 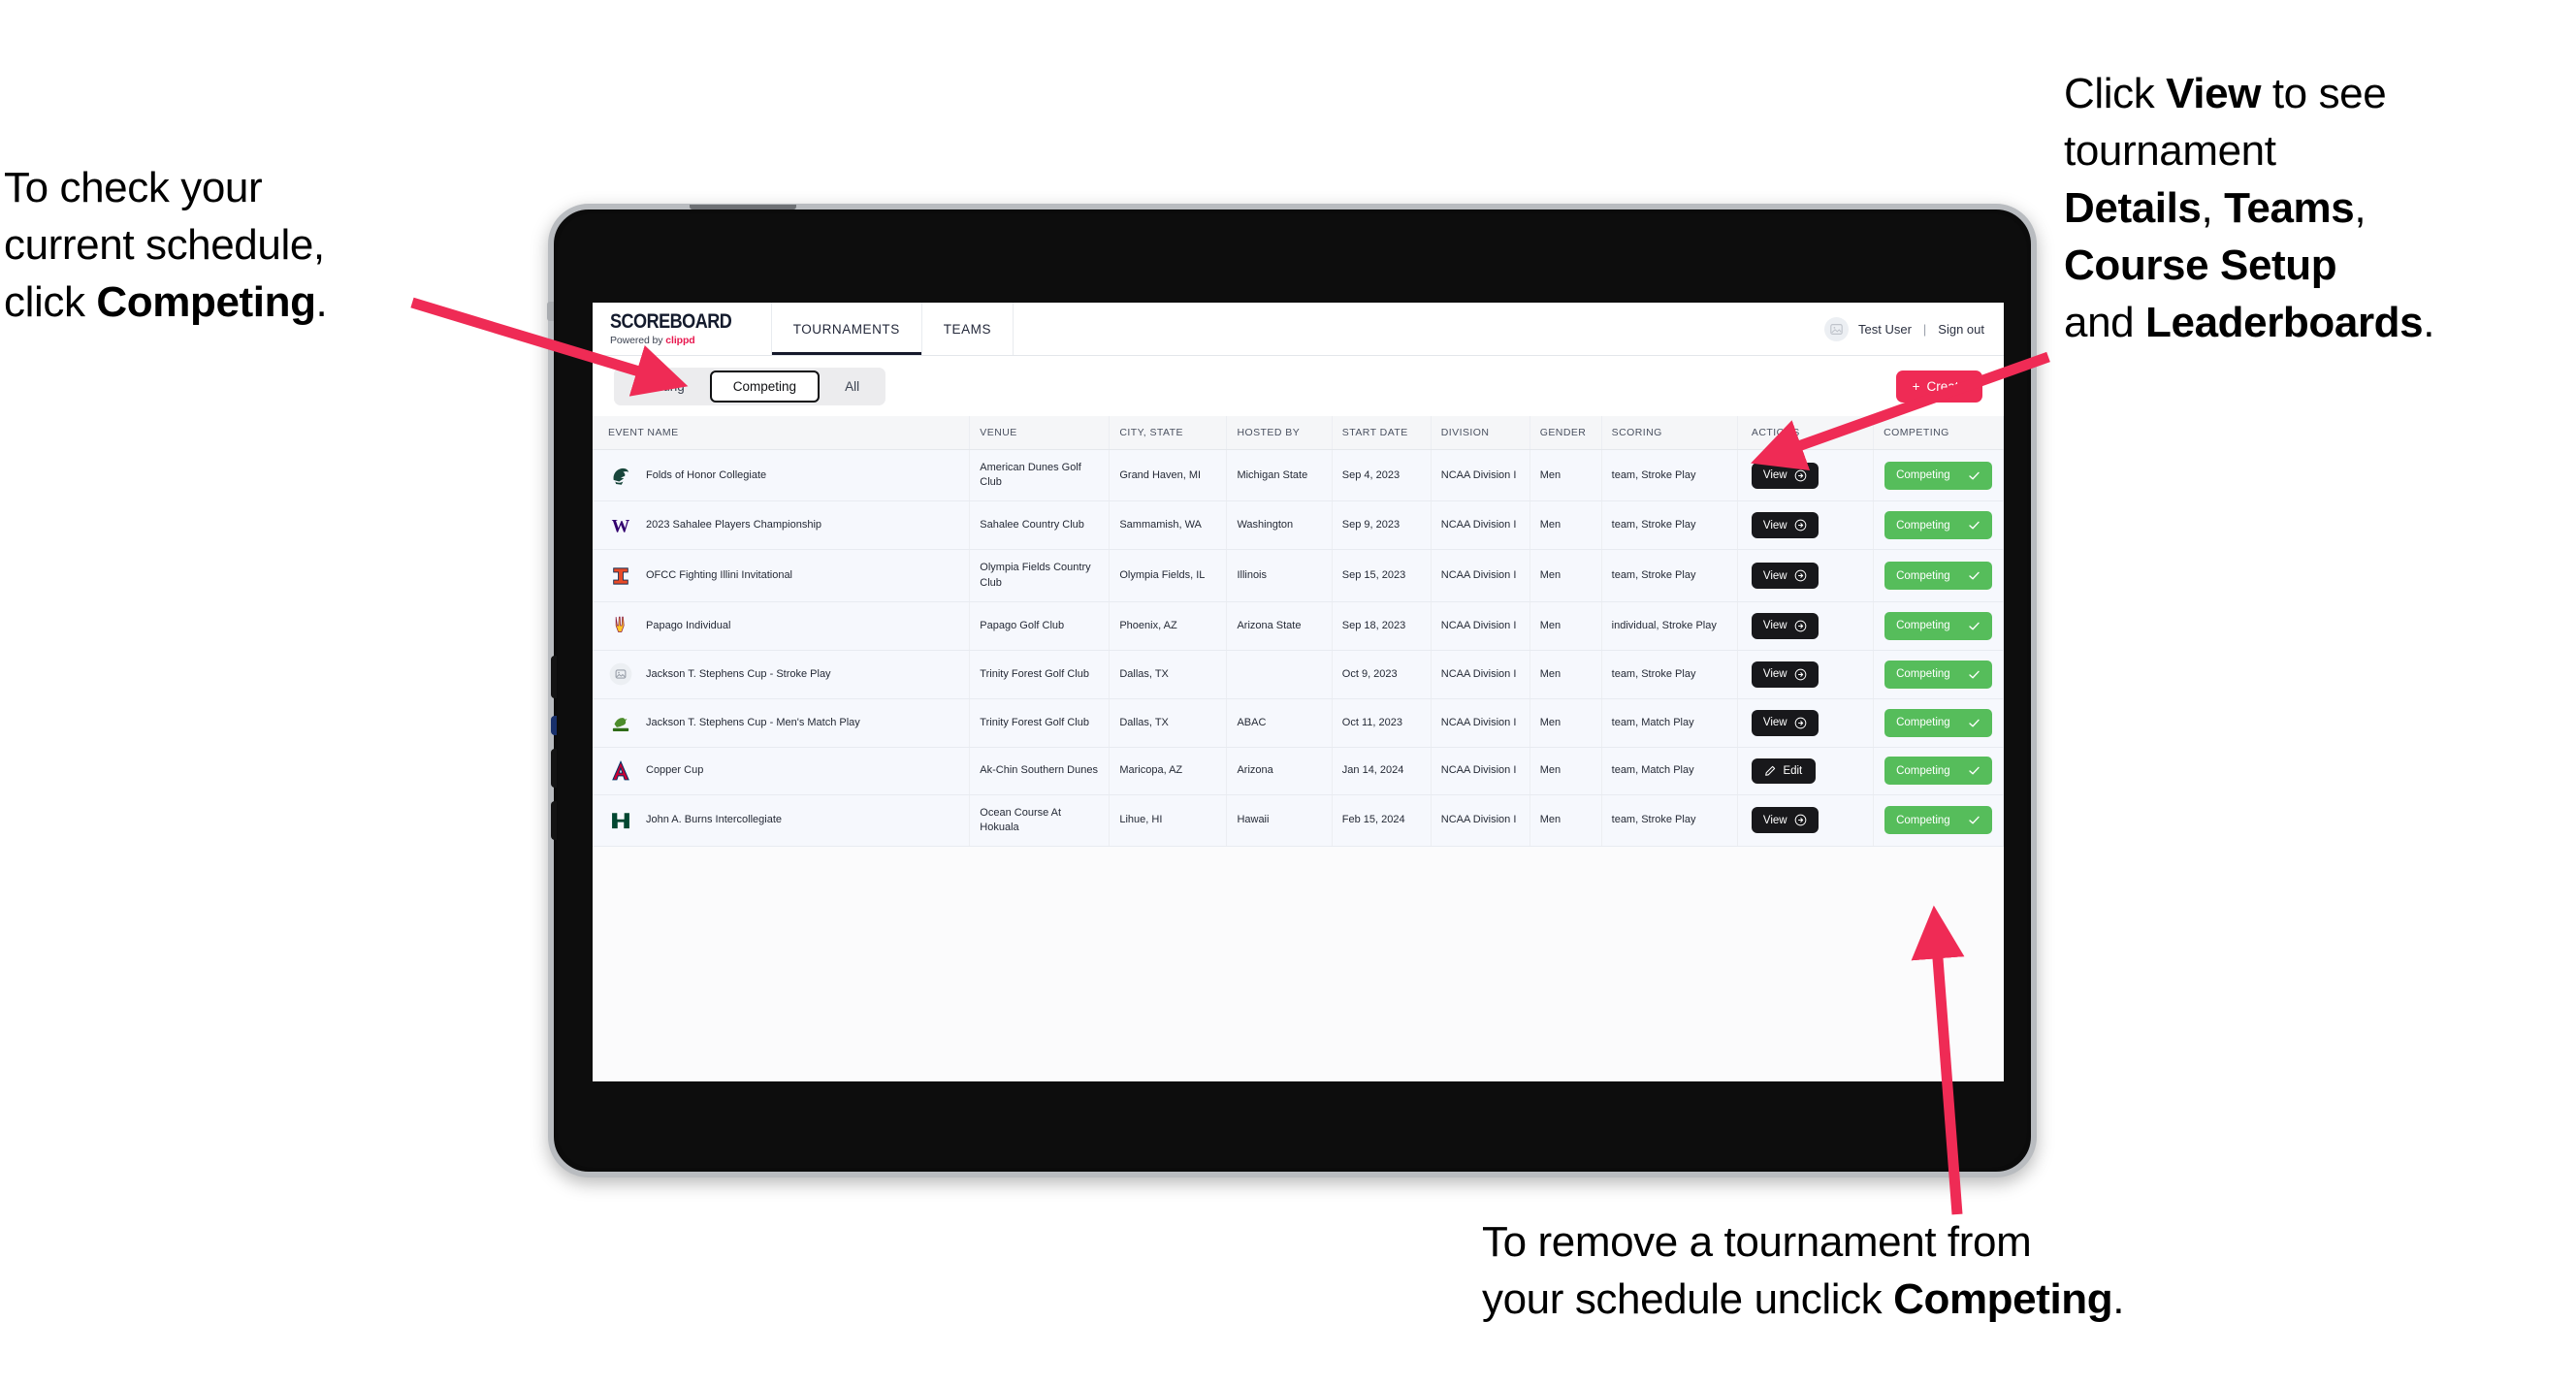 What do you see at coordinates (1168, 433) in the screenshot?
I see `column-header-city-state: CITY, STATE` at bounding box center [1168, 433].